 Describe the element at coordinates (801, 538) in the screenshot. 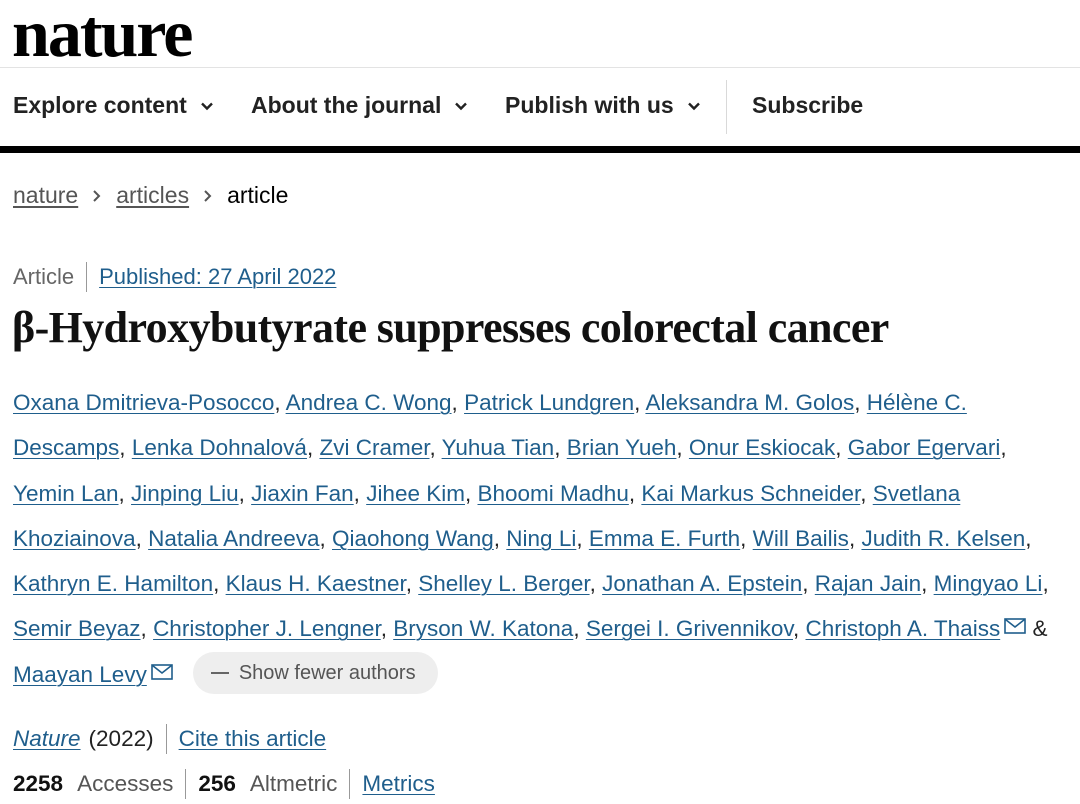

I see `author-link: Will Bailis` at that location.